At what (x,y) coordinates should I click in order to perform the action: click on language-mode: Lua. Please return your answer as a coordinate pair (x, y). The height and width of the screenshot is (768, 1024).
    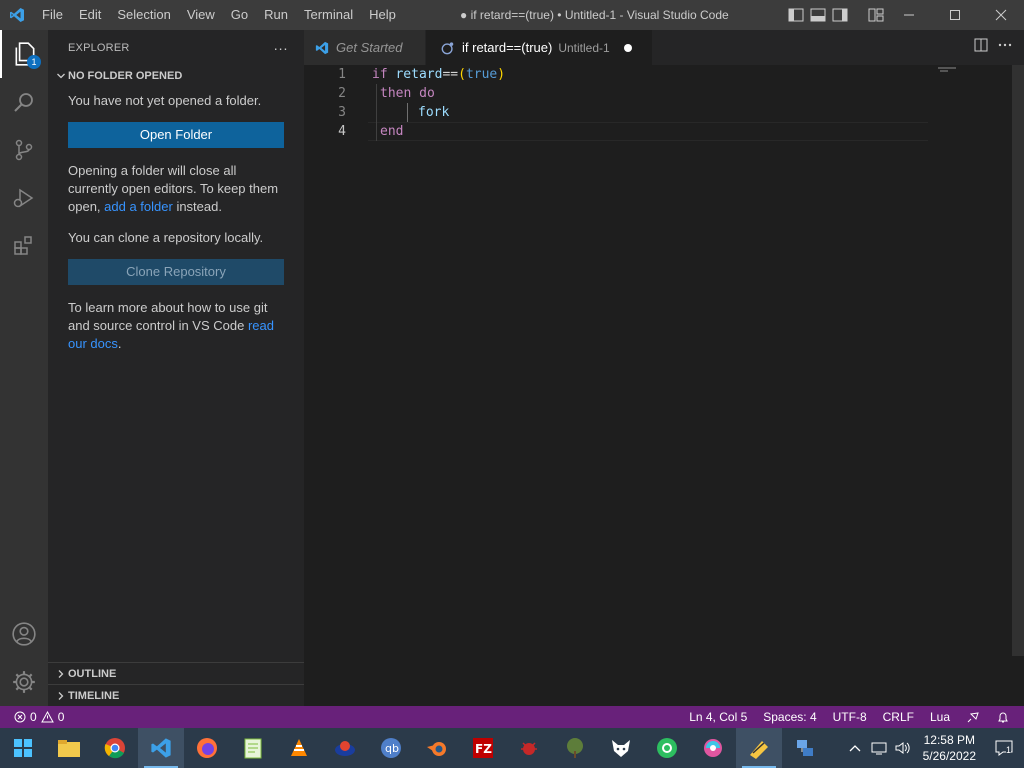
    Looking at the image, I should click on (940, 717).